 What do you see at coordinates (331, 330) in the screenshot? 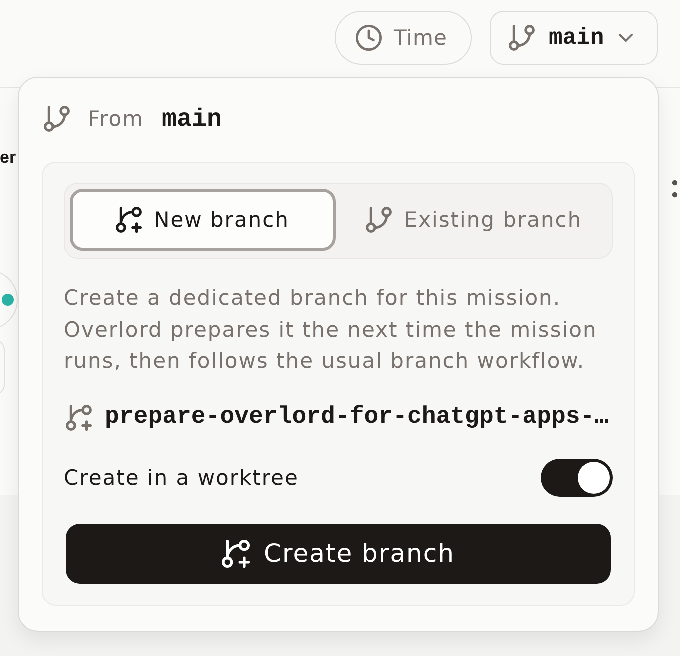
I see `description-text: Create a dedicated branch for this mission. Overlord prepares it the next time the mission runs, then follows the usual branch workflow.` at bounding box center [331, 330].